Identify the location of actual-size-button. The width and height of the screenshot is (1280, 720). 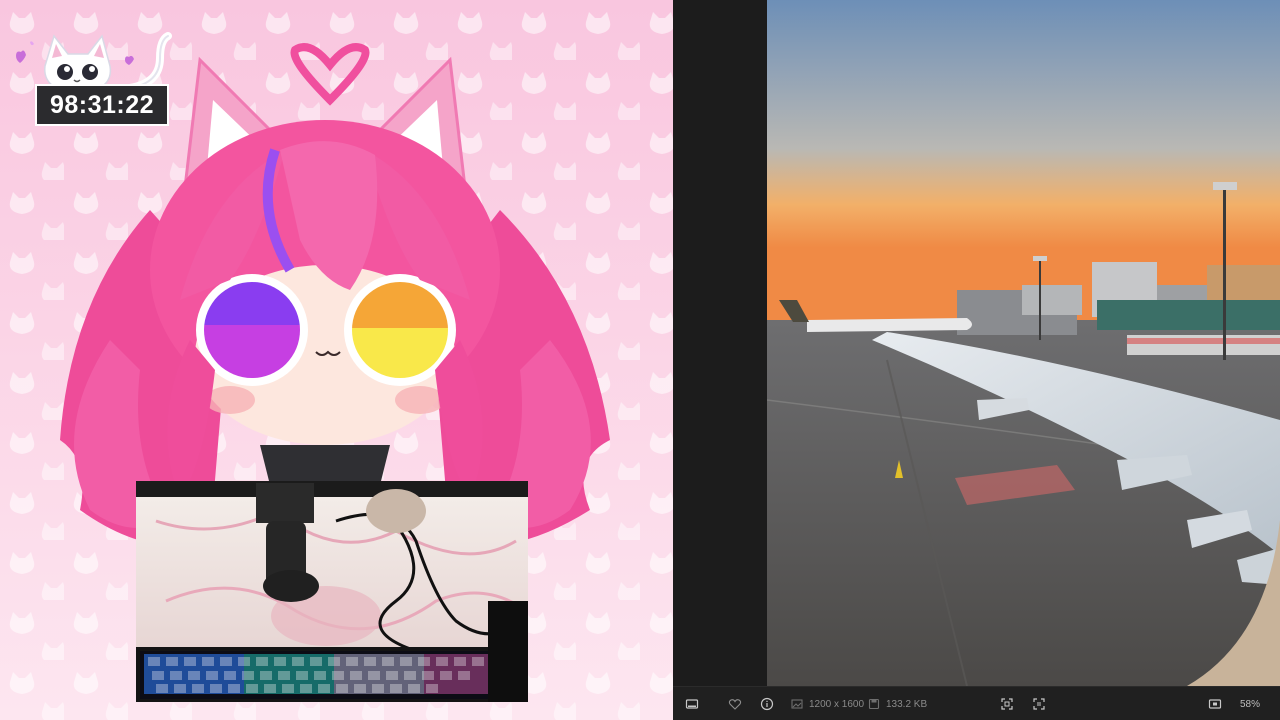
(1039, 704).